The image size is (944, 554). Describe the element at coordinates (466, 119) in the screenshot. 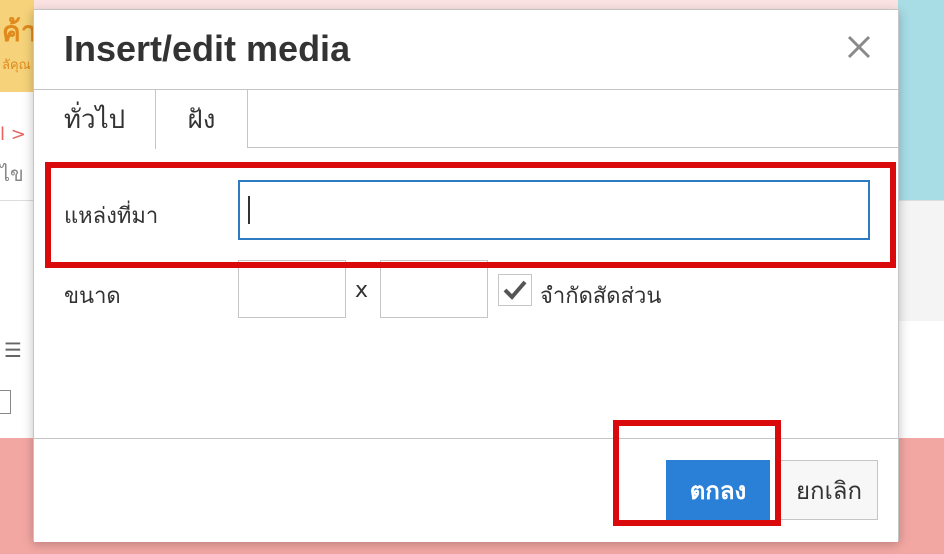

I see `dialog-tabs: ทั่วไป ฝัง` at that location.